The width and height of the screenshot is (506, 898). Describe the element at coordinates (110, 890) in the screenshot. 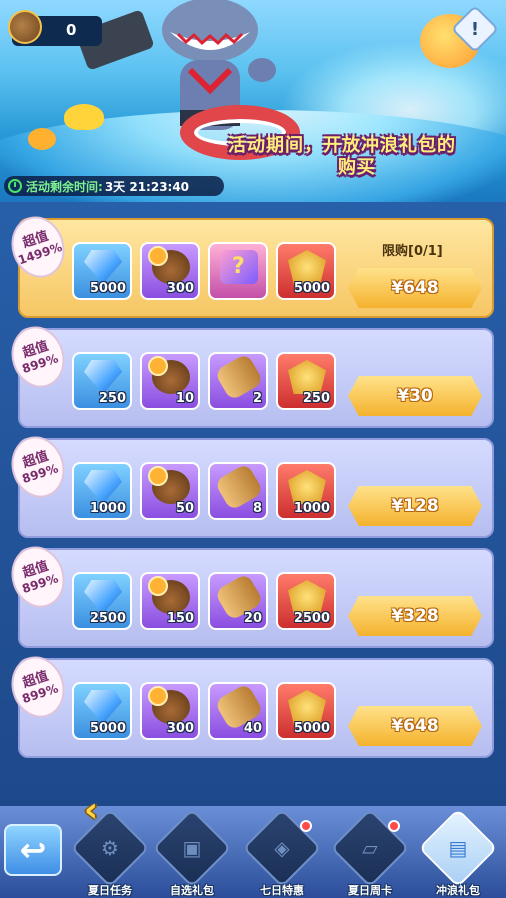

I see `tab-label: 夏日任务` at that location.